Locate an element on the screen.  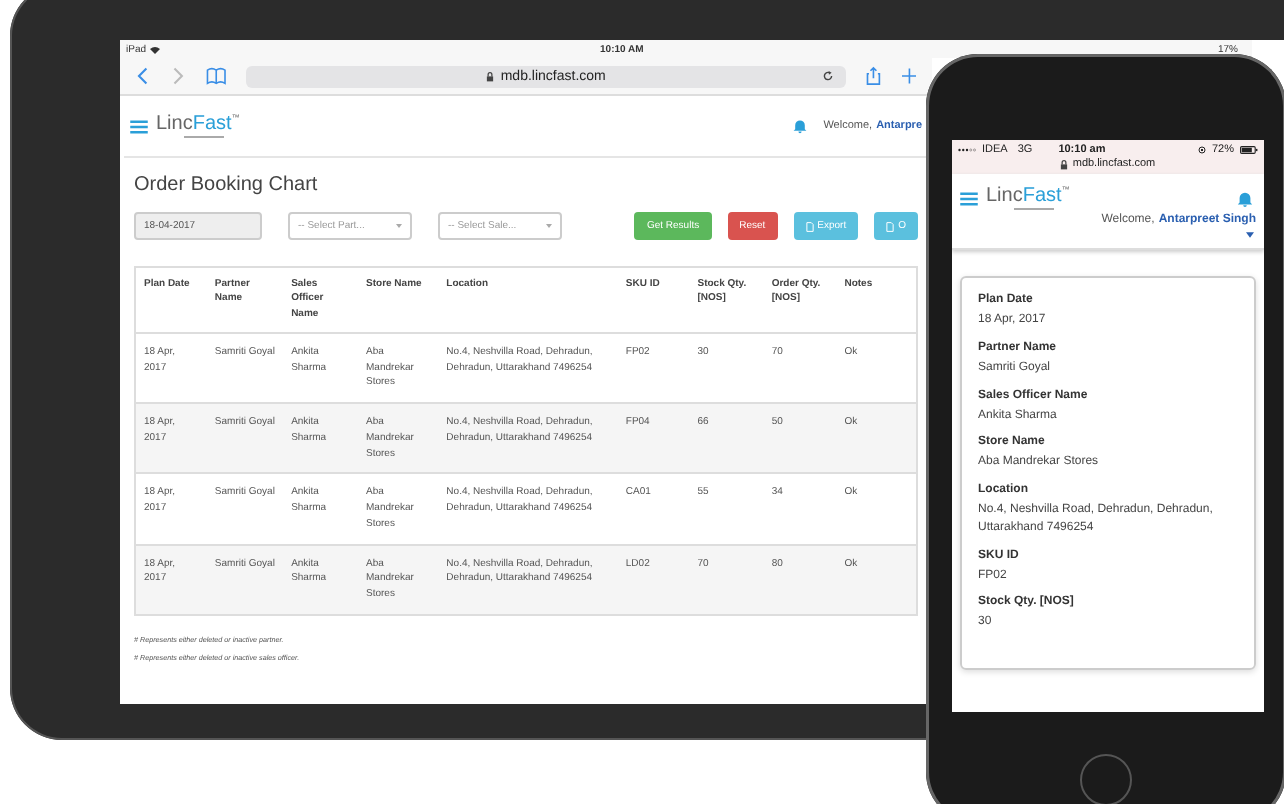
rotation-lock-icon is located at coordinates (1201, 150).